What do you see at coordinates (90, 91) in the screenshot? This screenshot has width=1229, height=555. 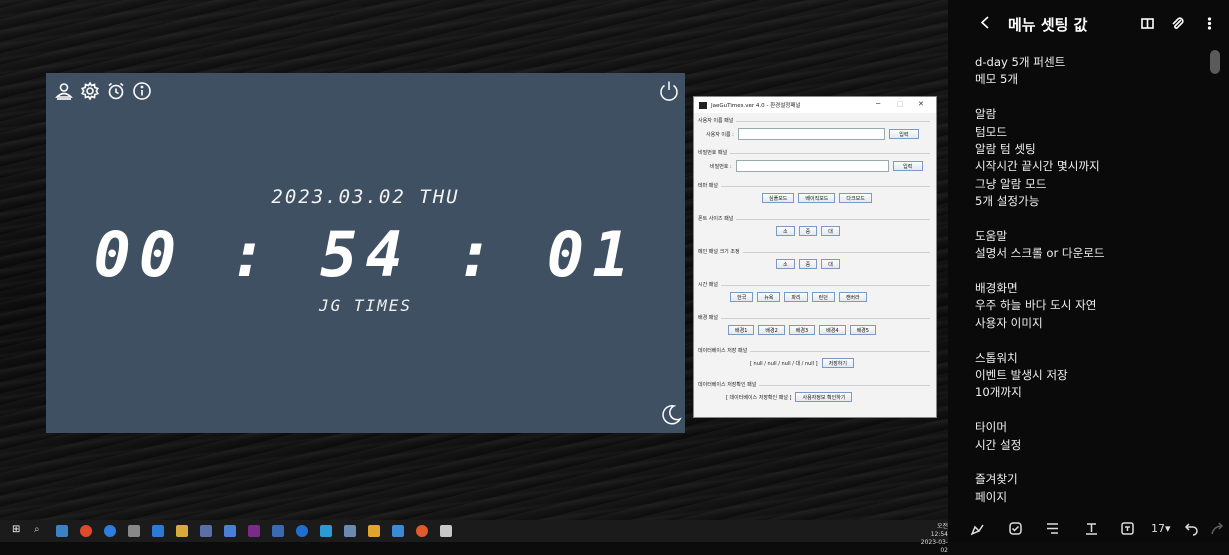 I see `gear-icon` at bounding box center [90, 91].